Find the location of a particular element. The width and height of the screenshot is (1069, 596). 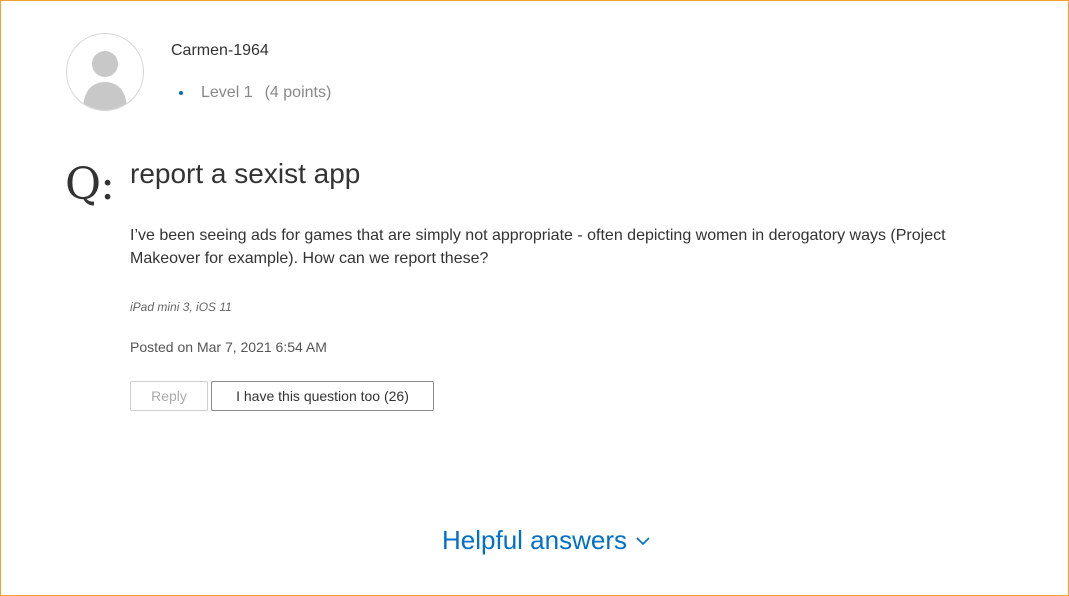

author-level: Level 1 (4 points) is located at coordinates (254, 93).